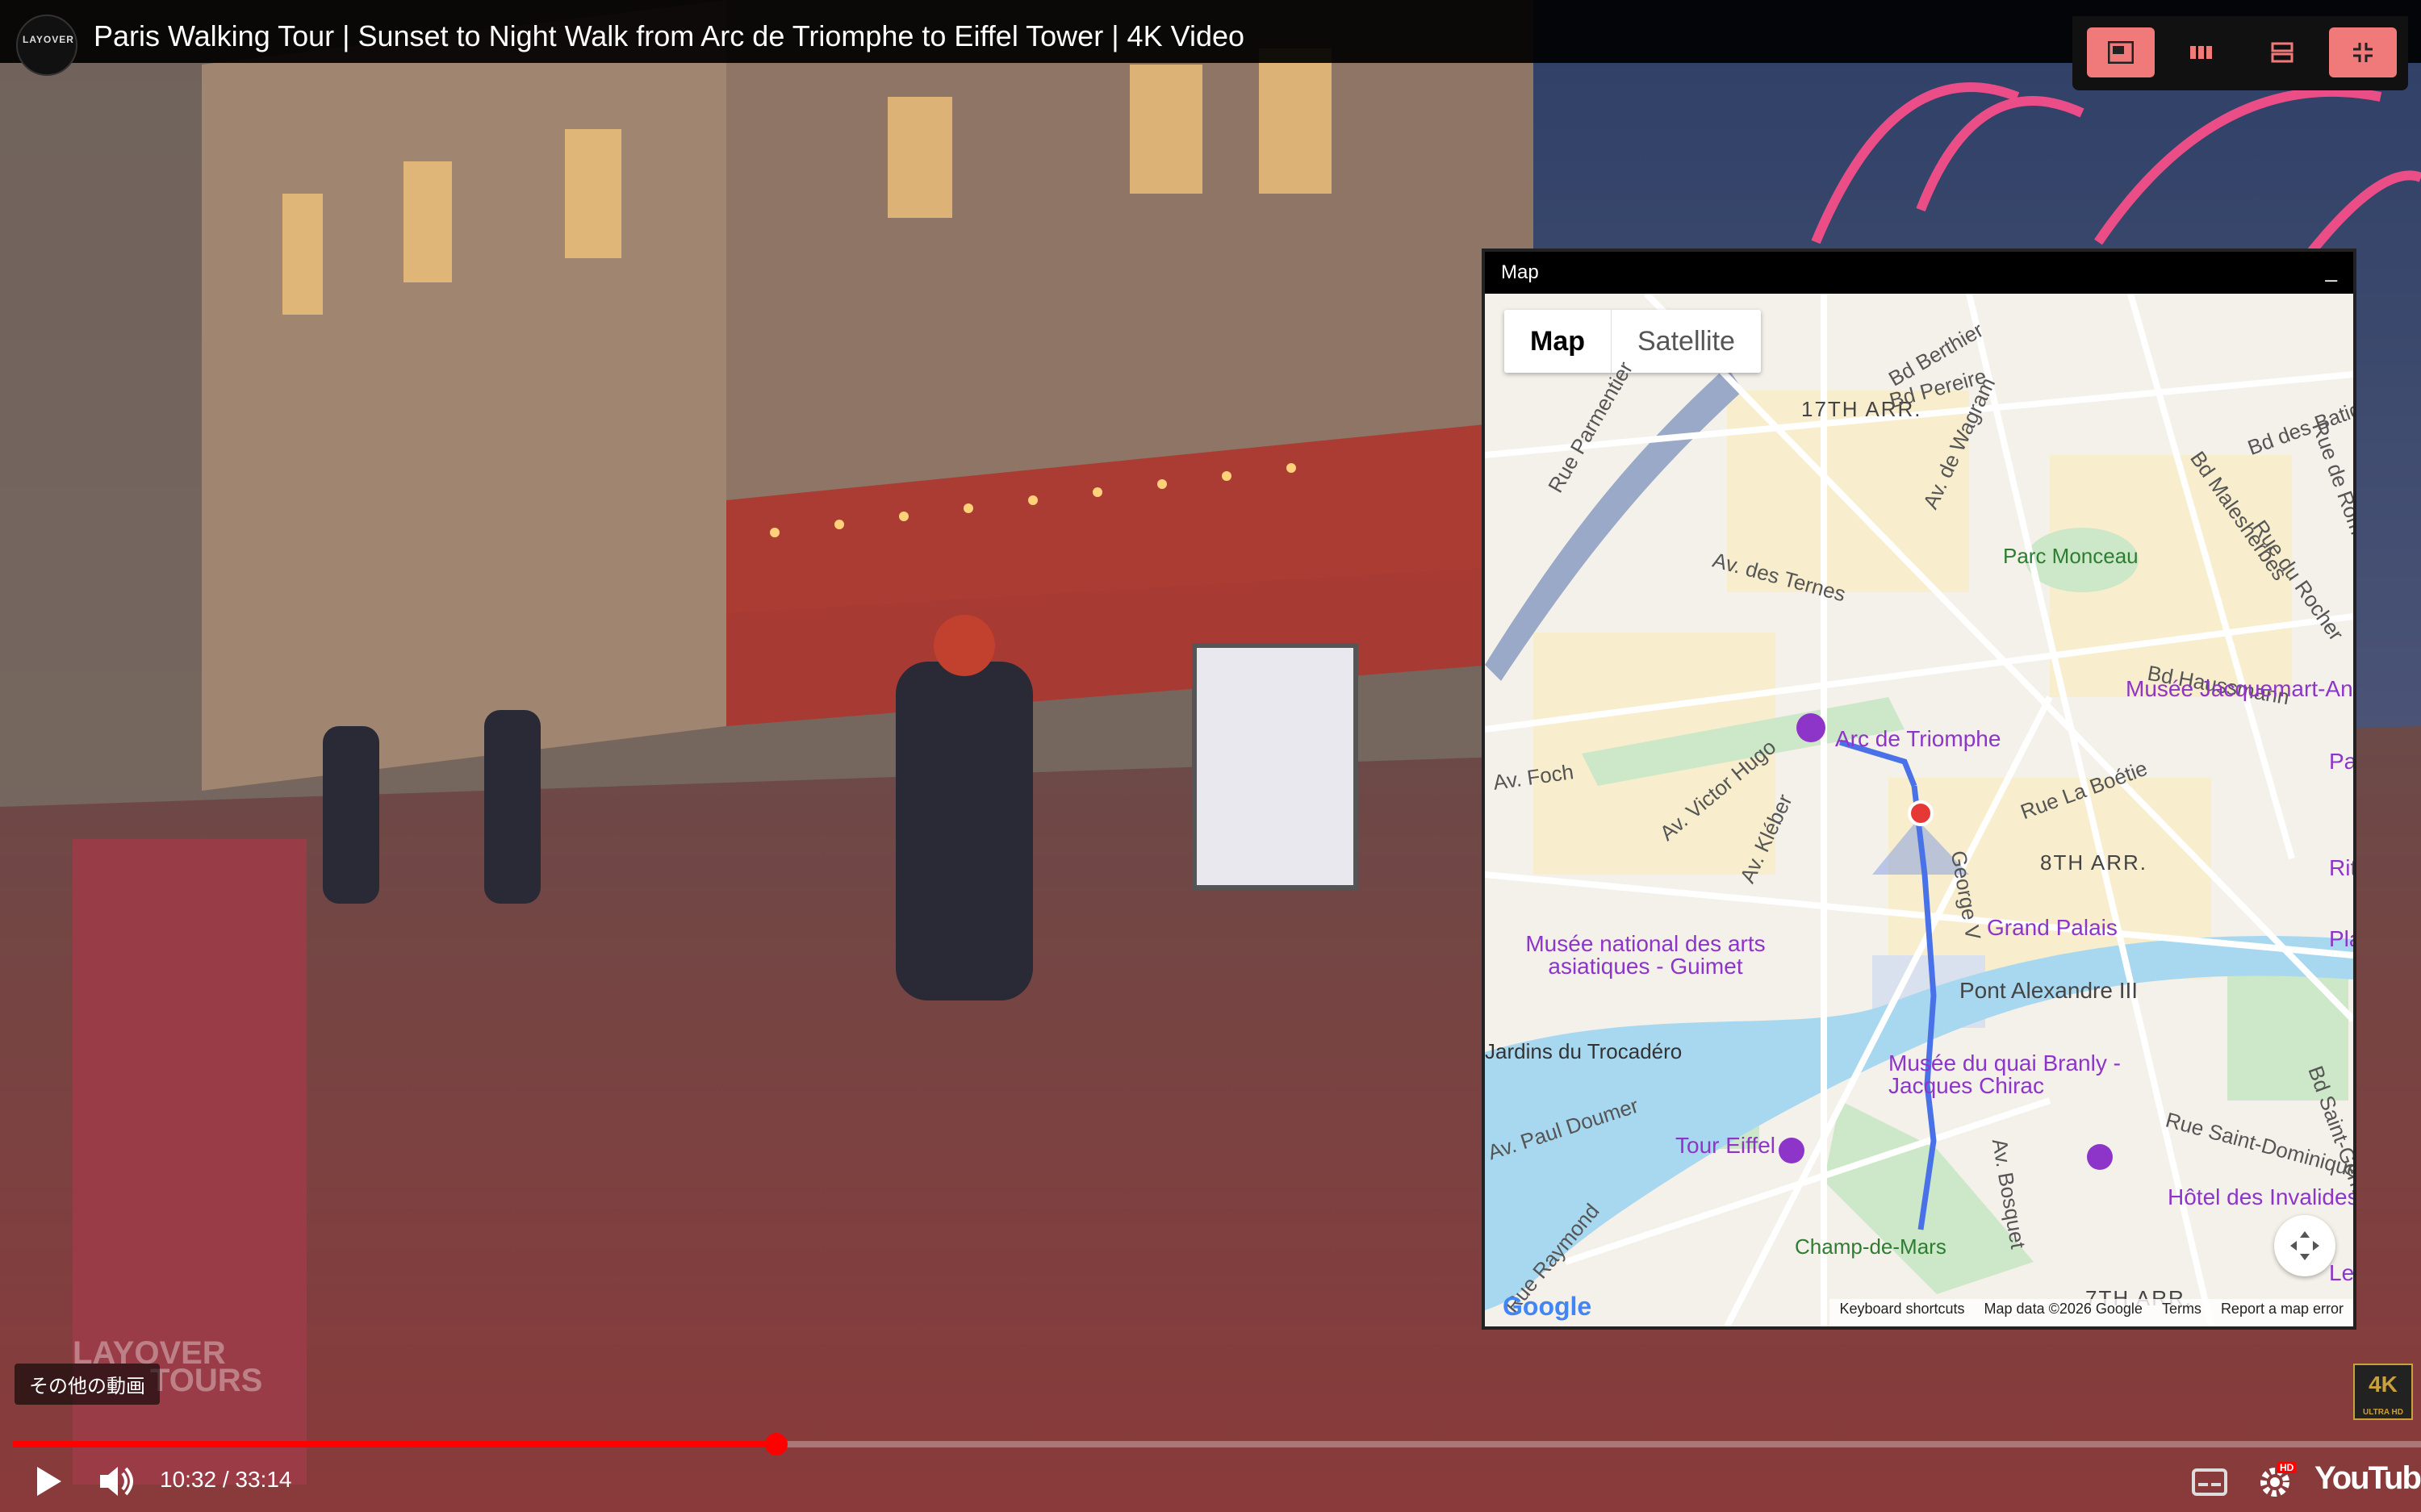  I want to click on report-error-link: Report a map error, so click(2282, 1313).